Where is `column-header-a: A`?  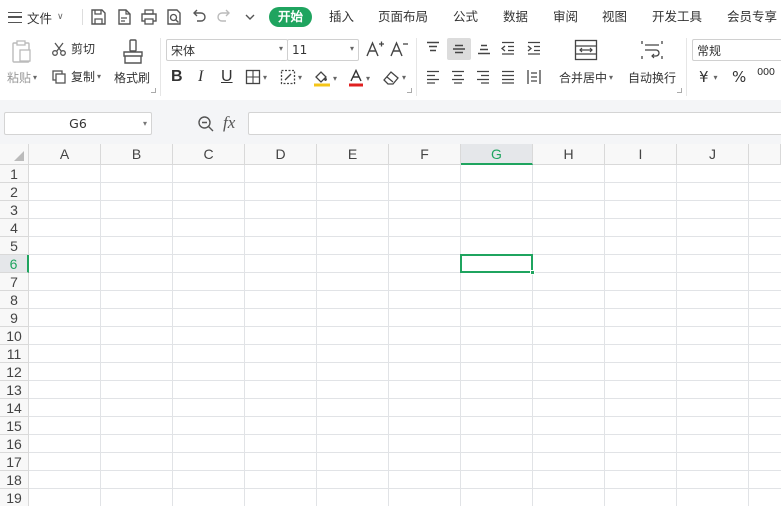 column-header-a: A is located at coordinates (65, 154).